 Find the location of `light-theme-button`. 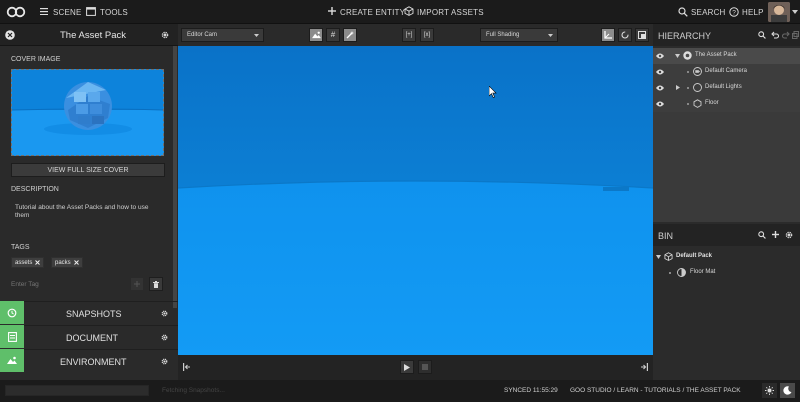

light-theme-button is located at coordinates (769, 390).